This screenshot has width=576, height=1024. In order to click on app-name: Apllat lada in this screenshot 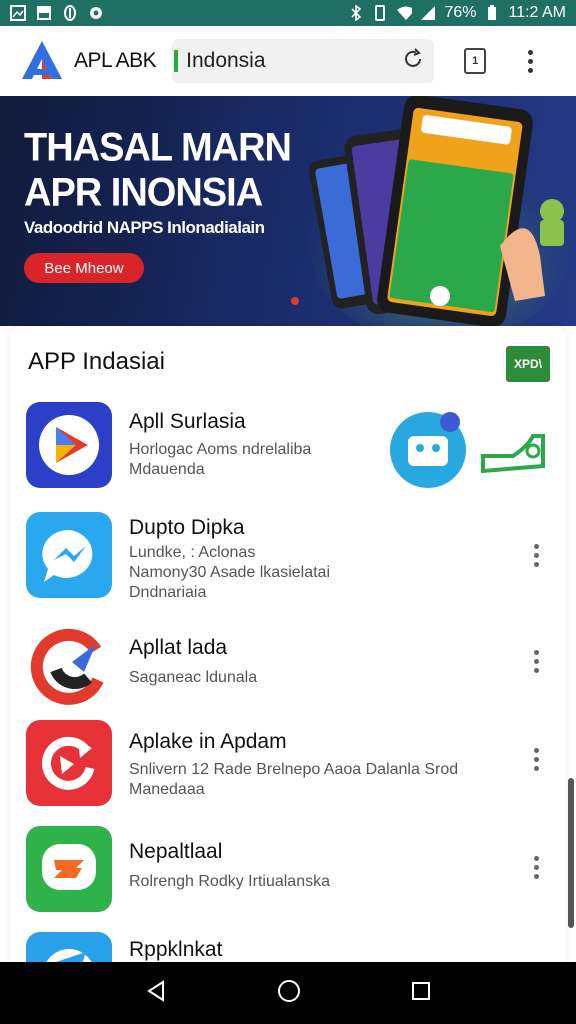, I will do `click(178, 647)`.